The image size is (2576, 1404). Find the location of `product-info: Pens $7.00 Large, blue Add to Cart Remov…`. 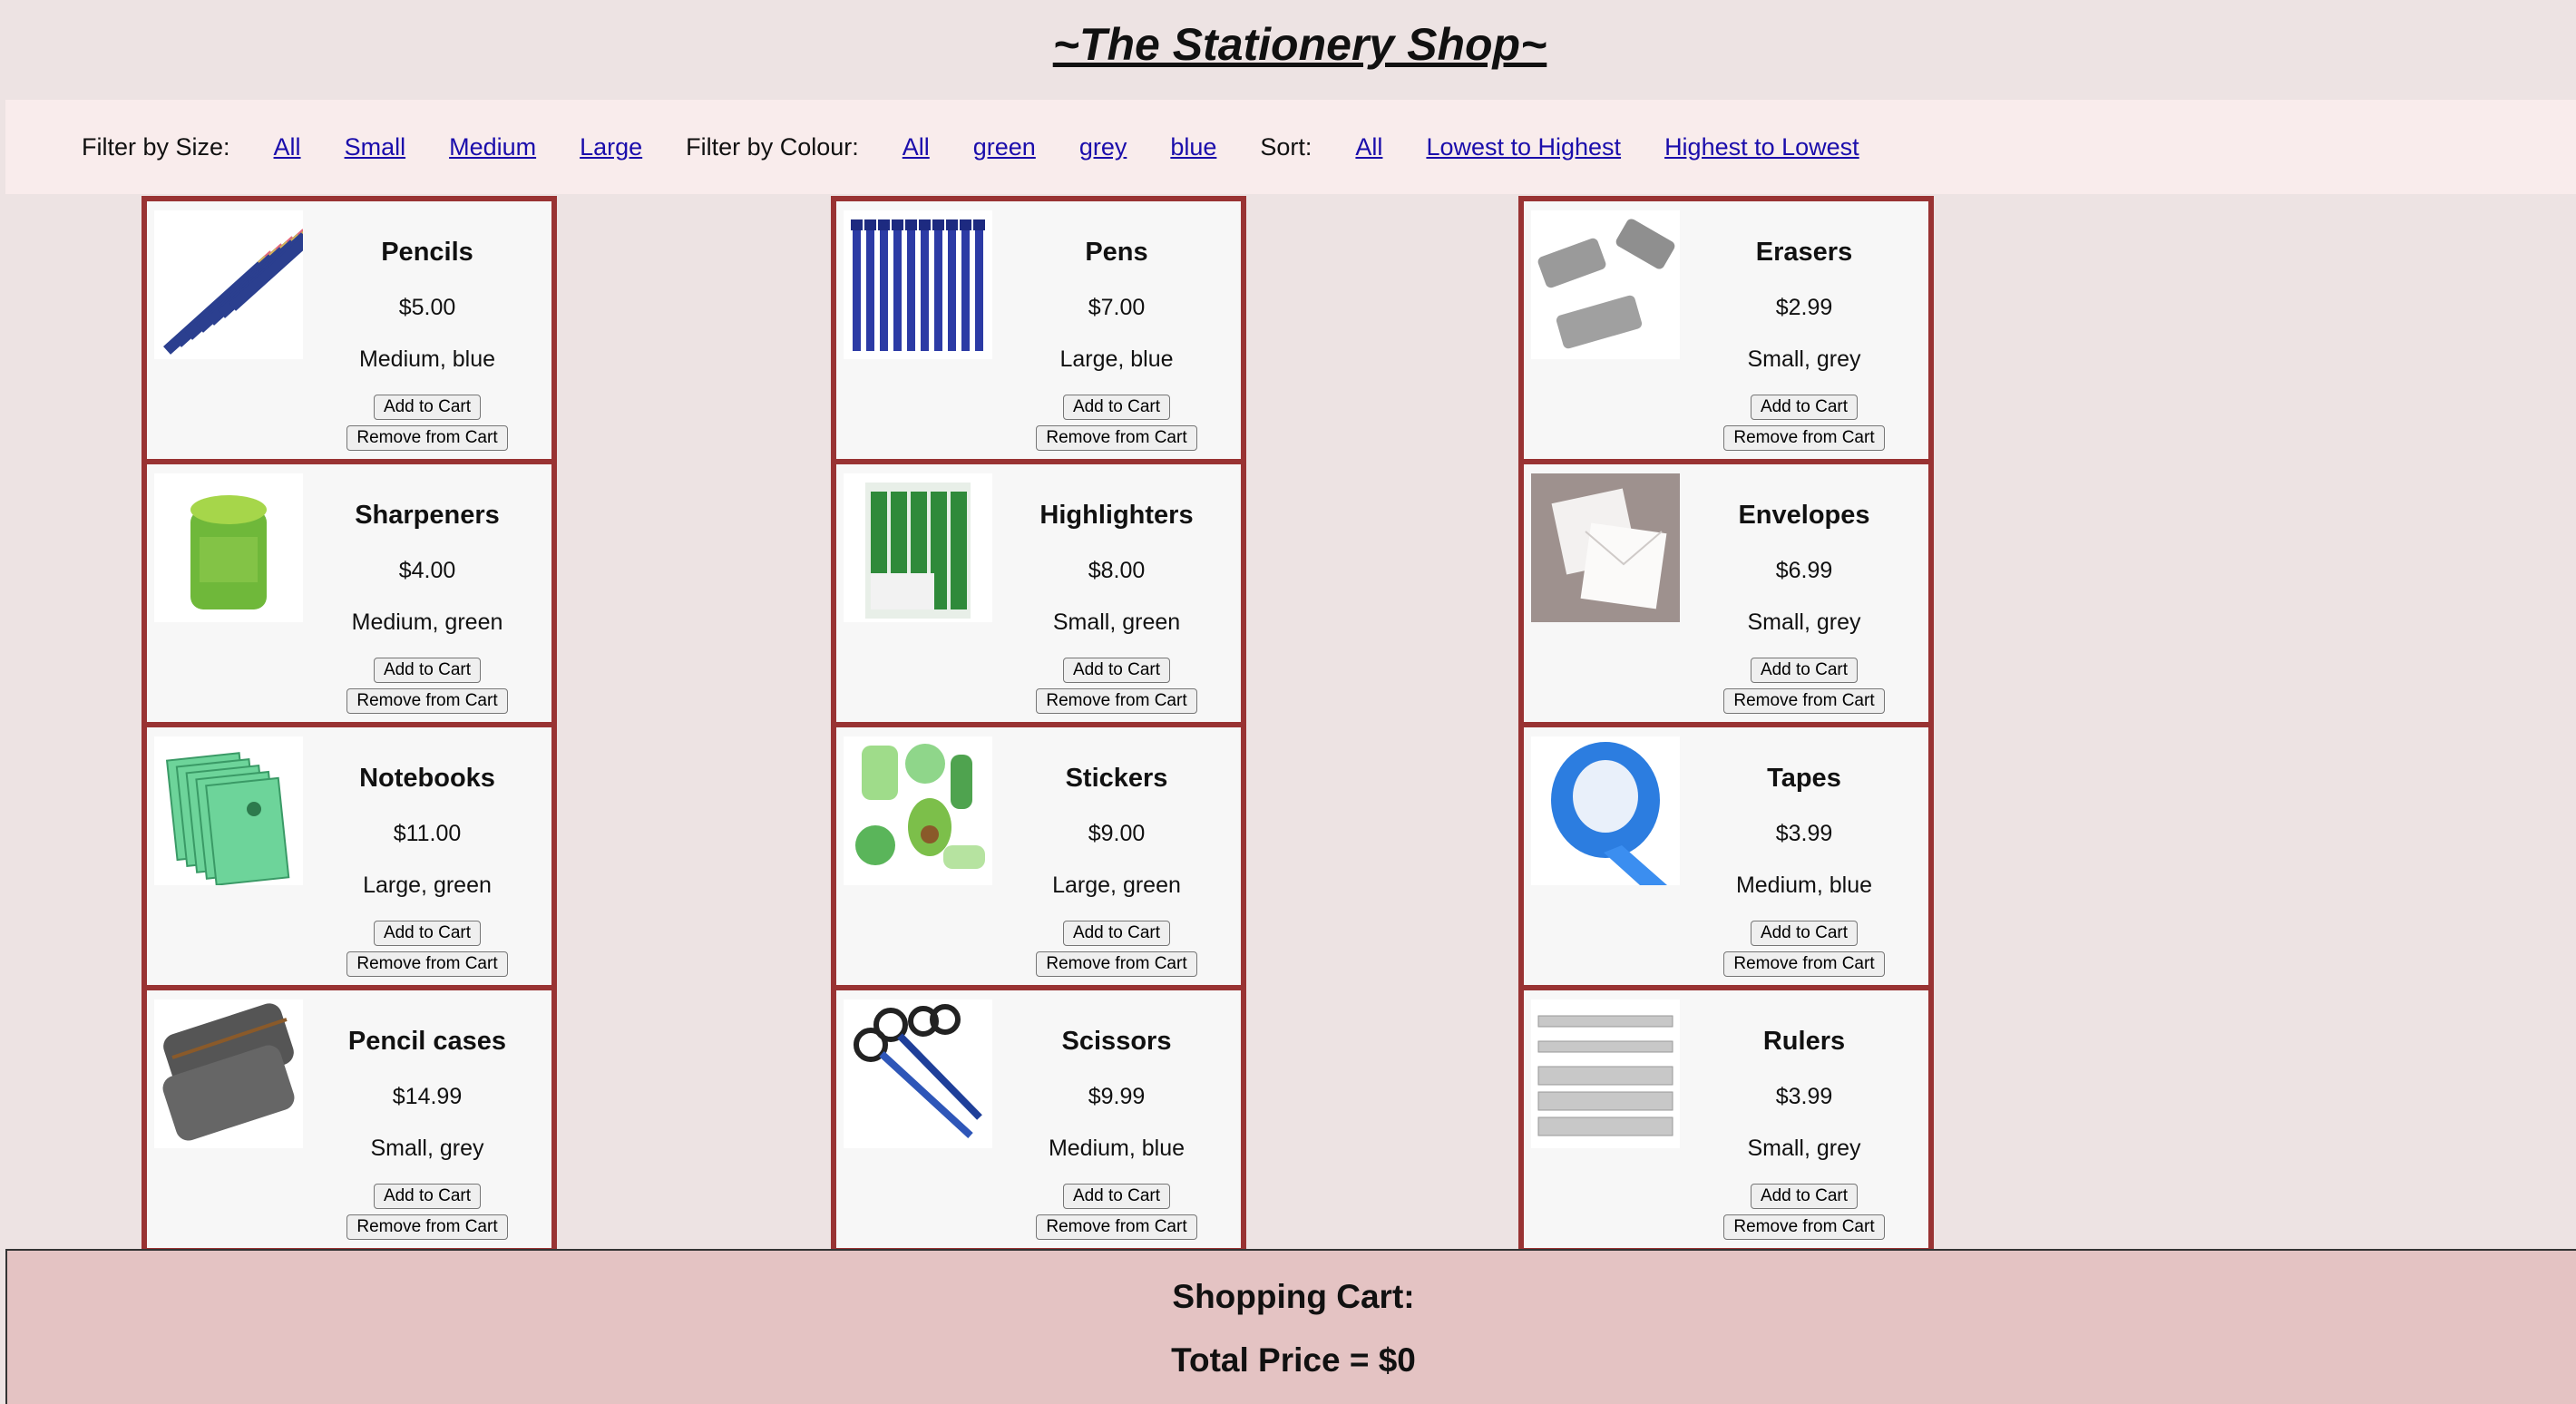

product-info: Pens $7.00 Large, blue Add to Cart Remov… is located at coordinates (1116, 326).